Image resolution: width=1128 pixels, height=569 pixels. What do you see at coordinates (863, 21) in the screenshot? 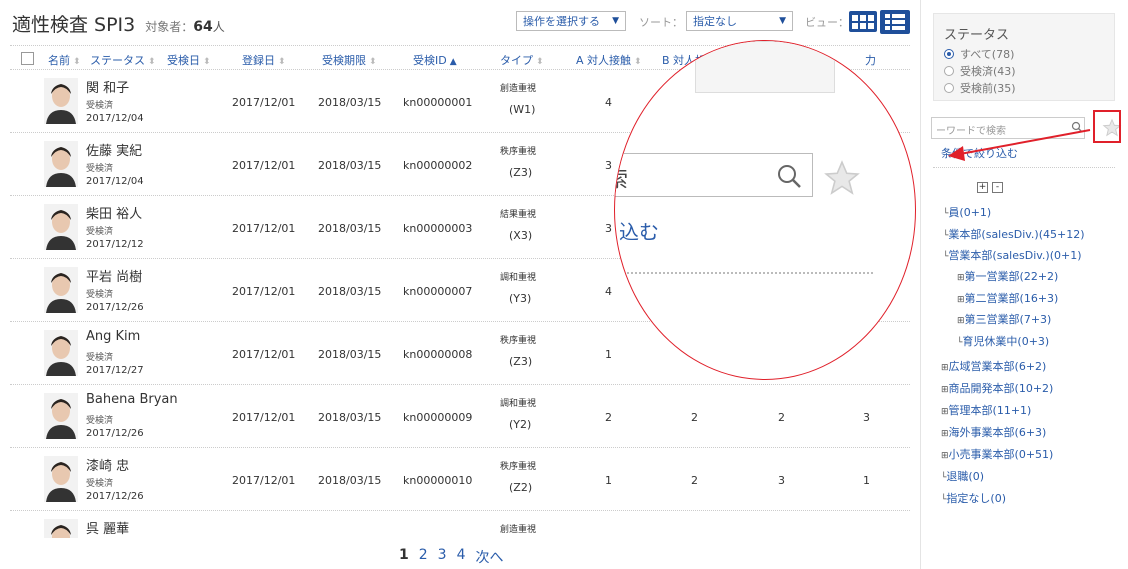
I see `grid-view-icon` at bounding box center [863, 21].